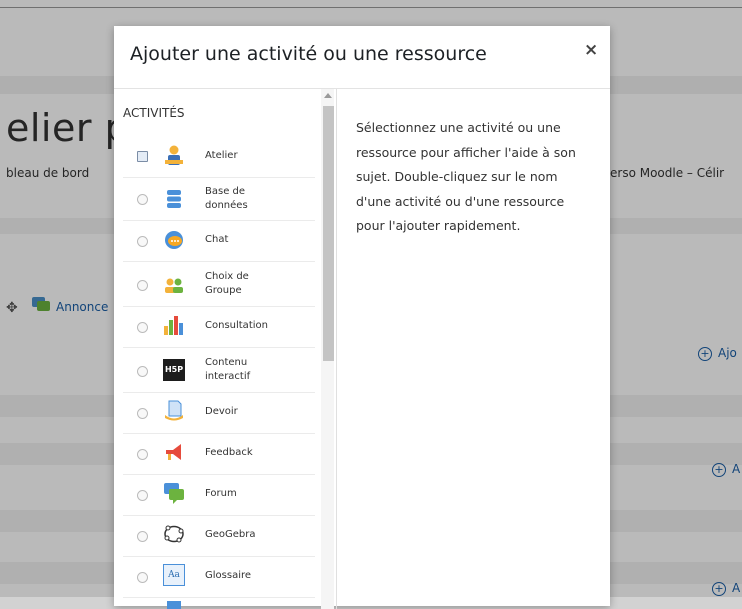 The width and height of the screenshot is (742, 609). What do you see at coordinates (173, 325) in the screenshot?
I see `consultation-chart-icon` at bounding box center [173, 325].